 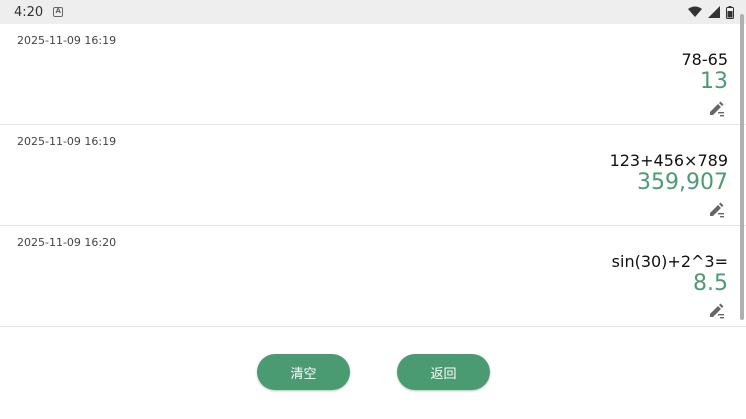 I want to click on notification-a-icon: A, so click(x=58, y=12).